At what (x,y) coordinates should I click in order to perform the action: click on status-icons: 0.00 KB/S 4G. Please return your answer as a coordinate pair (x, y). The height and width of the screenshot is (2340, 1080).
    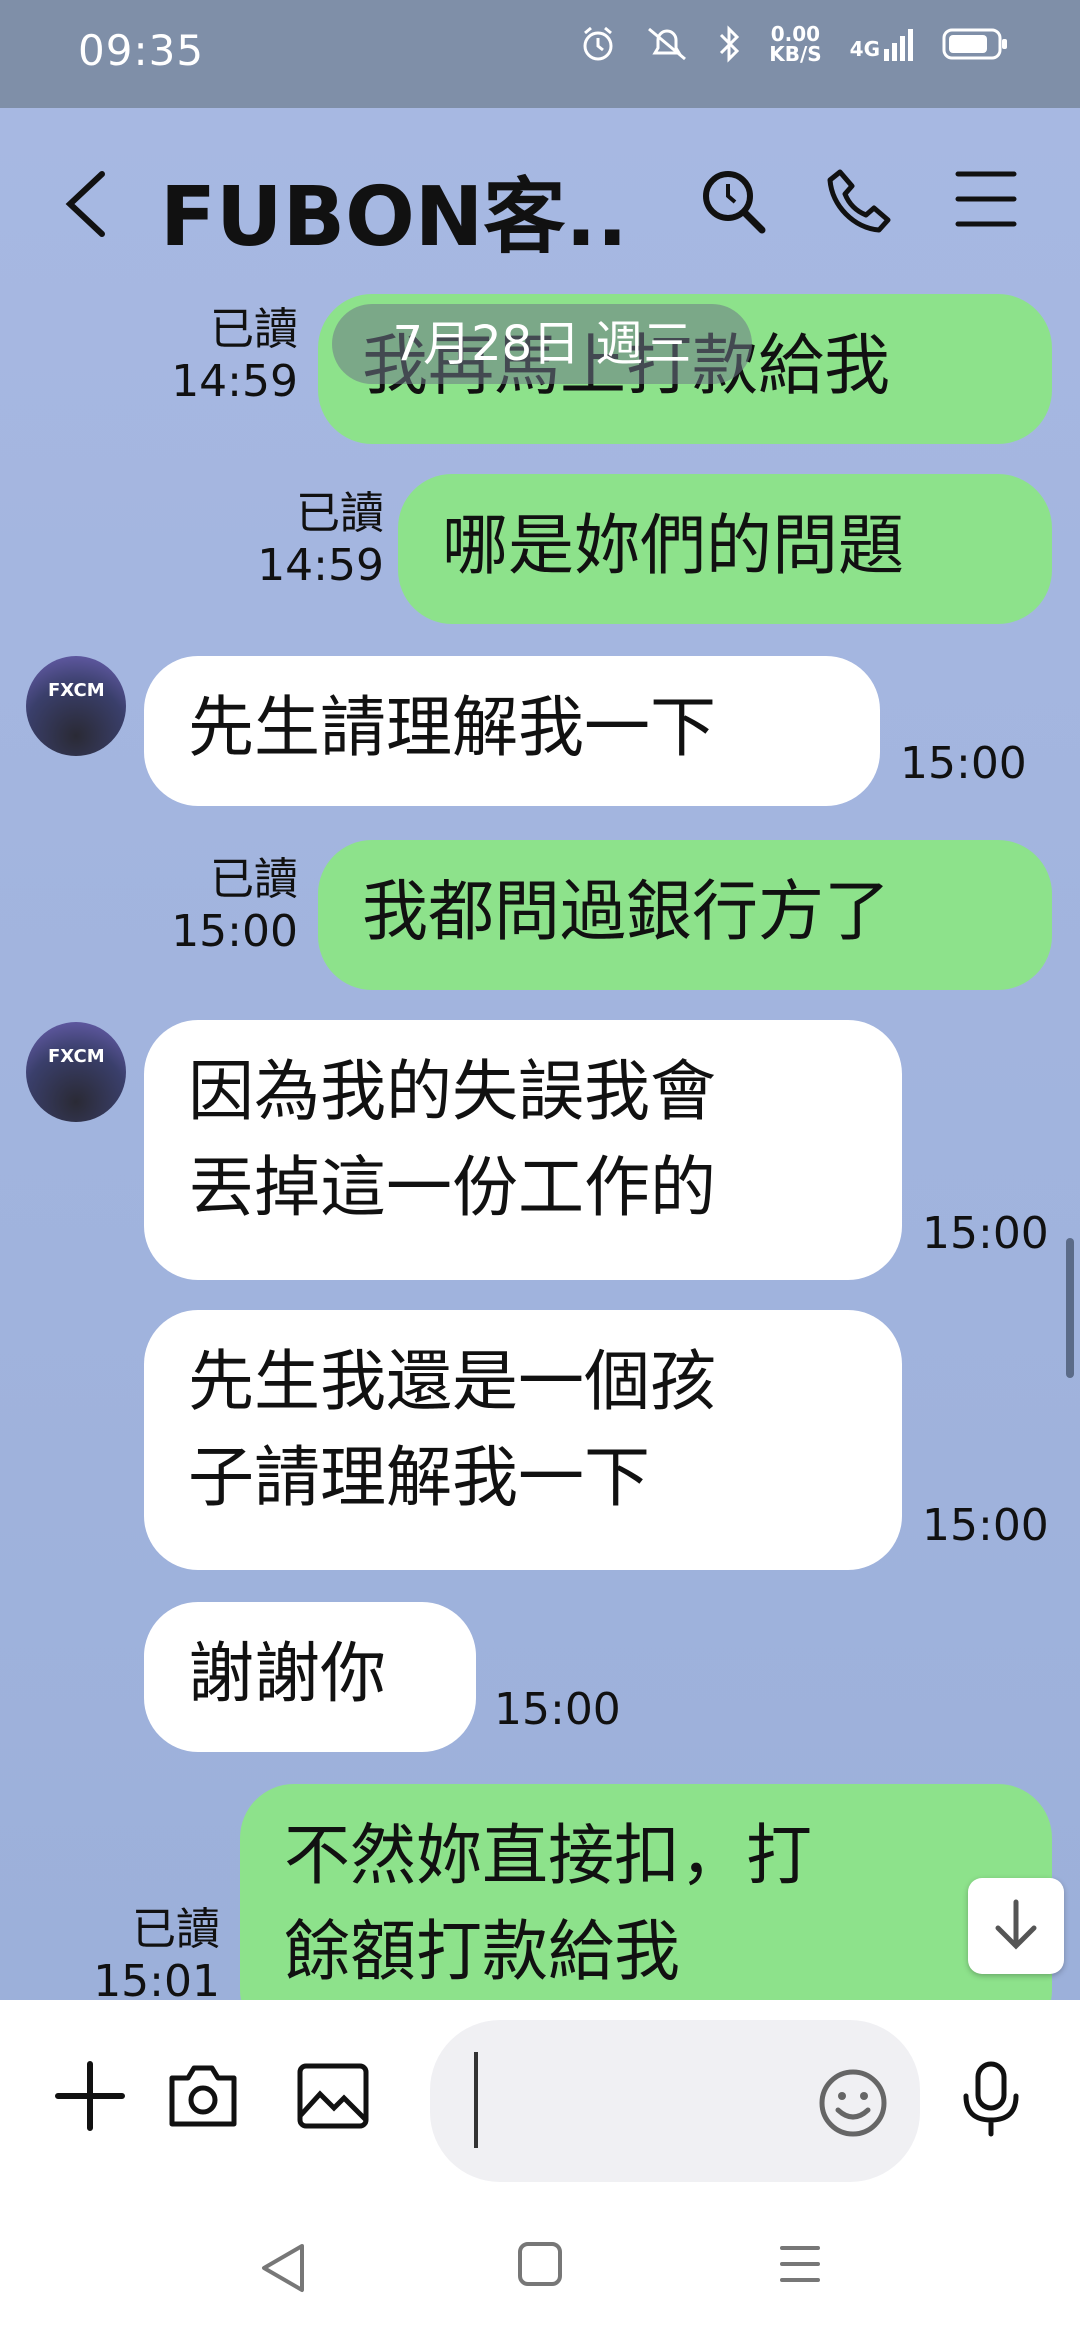
    Looking at the image, I should click on (793, 44).